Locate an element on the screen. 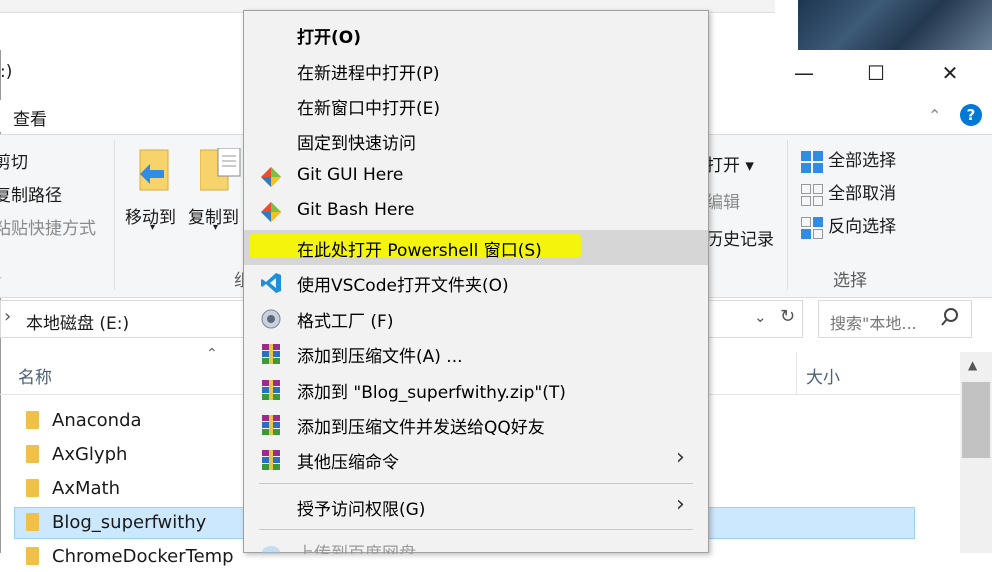  menu-item-label: 上传到百度网盘 is located at coordinates (356, 549).